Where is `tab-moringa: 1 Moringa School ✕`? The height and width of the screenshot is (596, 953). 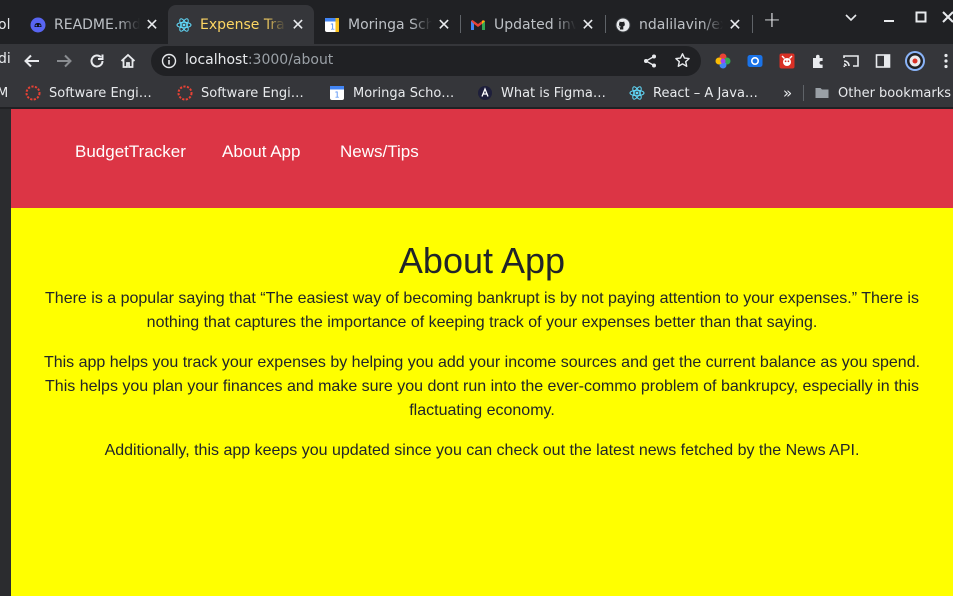 tab-moringa: 1 Moringa School ✕ is located at coordinates (388, 24).